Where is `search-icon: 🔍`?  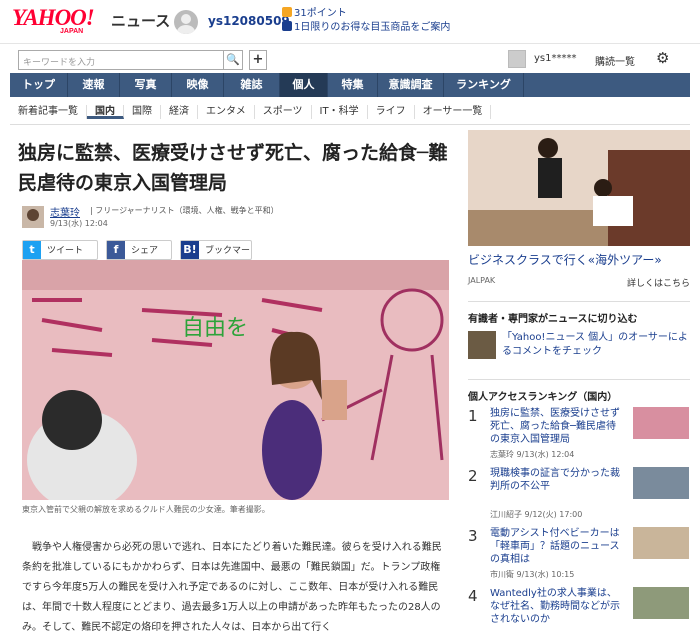 search-icon: 🔍 is located at coordinates (233, 60).